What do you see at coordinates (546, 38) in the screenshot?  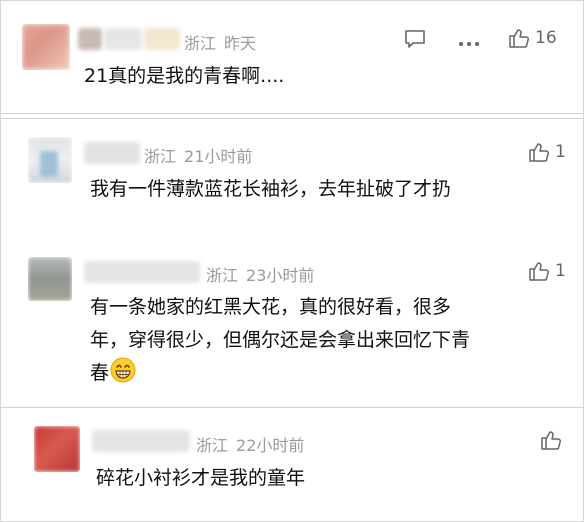 I see `like-count: 16` at bounding box center [546, 38].